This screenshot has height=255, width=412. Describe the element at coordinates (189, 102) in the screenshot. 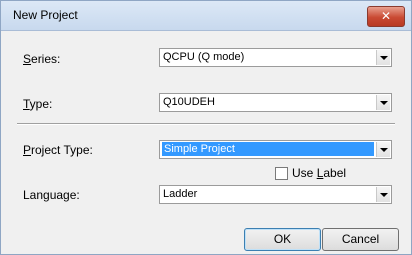

I see `type-value: Q10UDEH` at that location.